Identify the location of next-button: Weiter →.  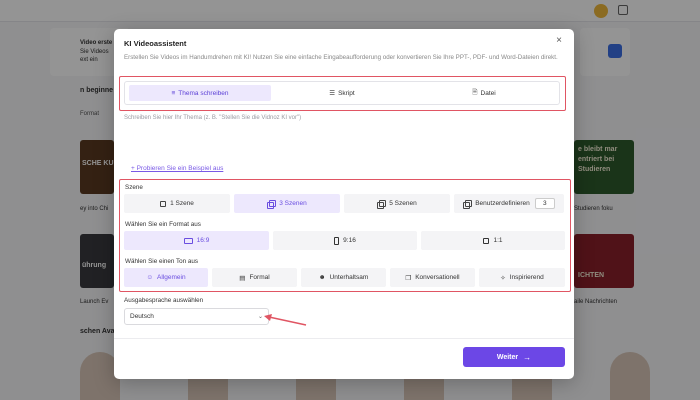
(514, 357).